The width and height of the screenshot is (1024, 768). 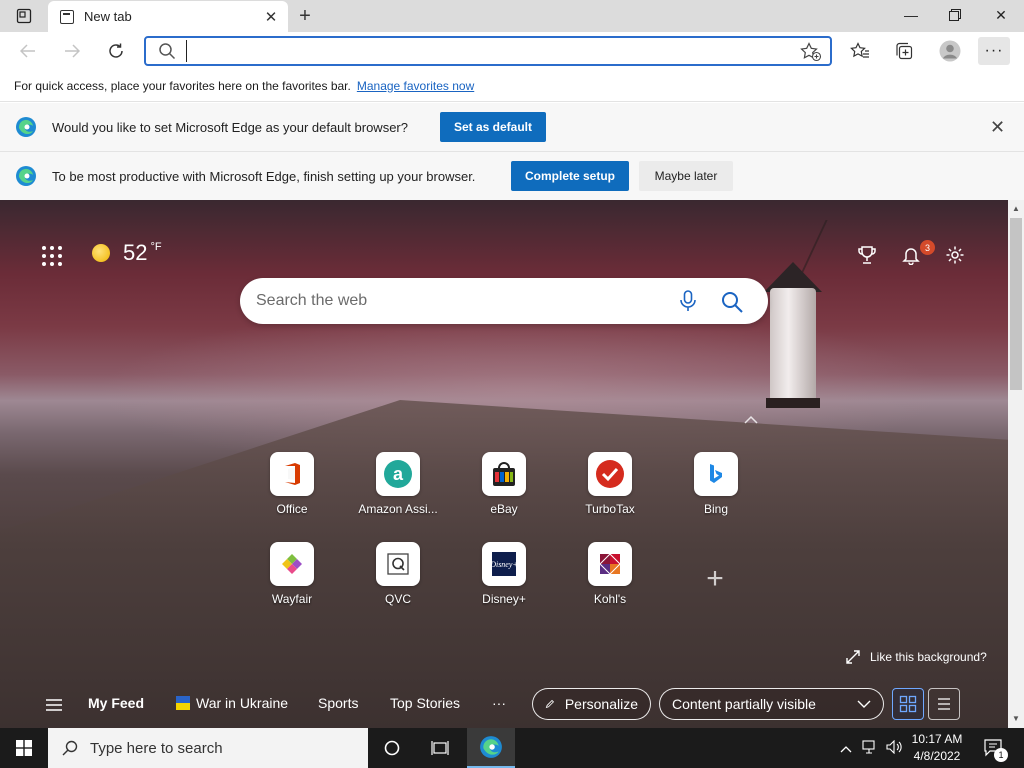 What do you see at coordinates (415, 86) in the screenshot?
I see `manage-favorites-link: Manage favorites now` at bounding box center [415, 86].